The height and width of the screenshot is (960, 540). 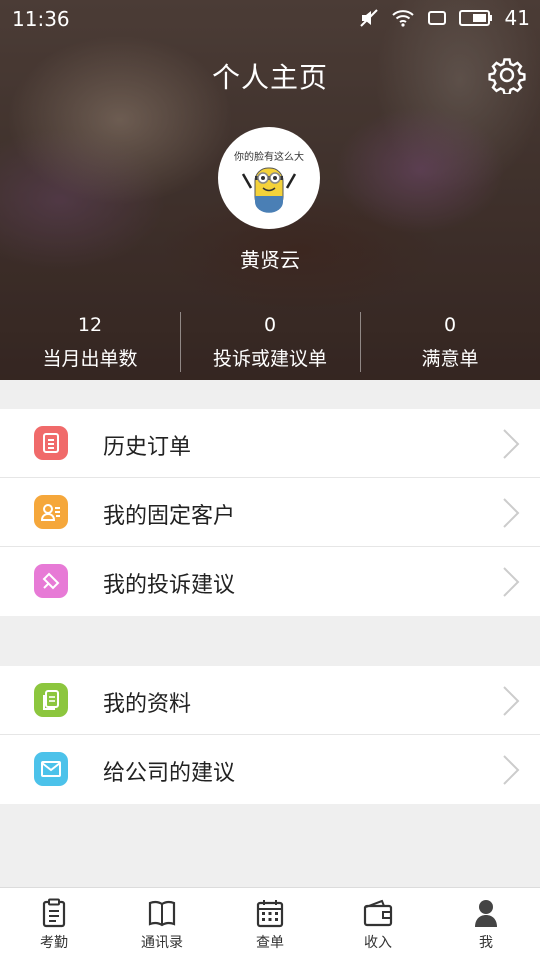 I want to click on person-icon, so click(x=486, y=913).